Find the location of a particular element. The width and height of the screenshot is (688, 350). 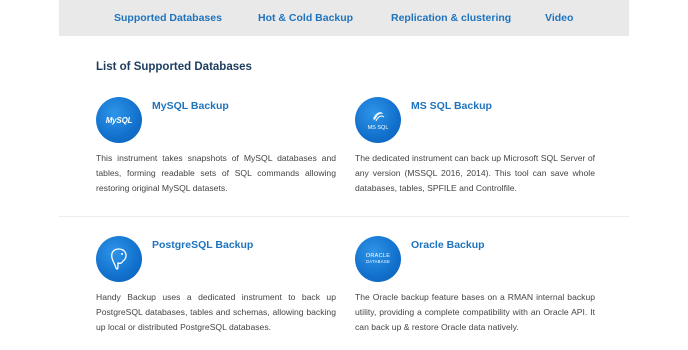

card-title-mssql: MS SQL Backup is located at coordinates (451, 106).